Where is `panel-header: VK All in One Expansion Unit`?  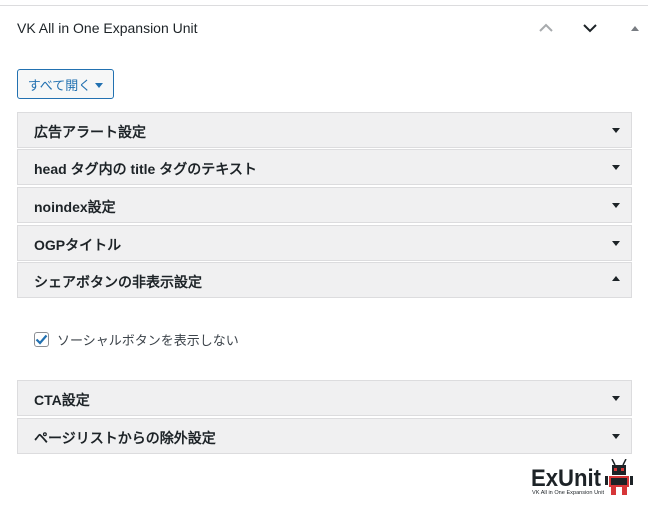 panel-header: VK All in One Expansion Unit is located at coordinates (324, 28).